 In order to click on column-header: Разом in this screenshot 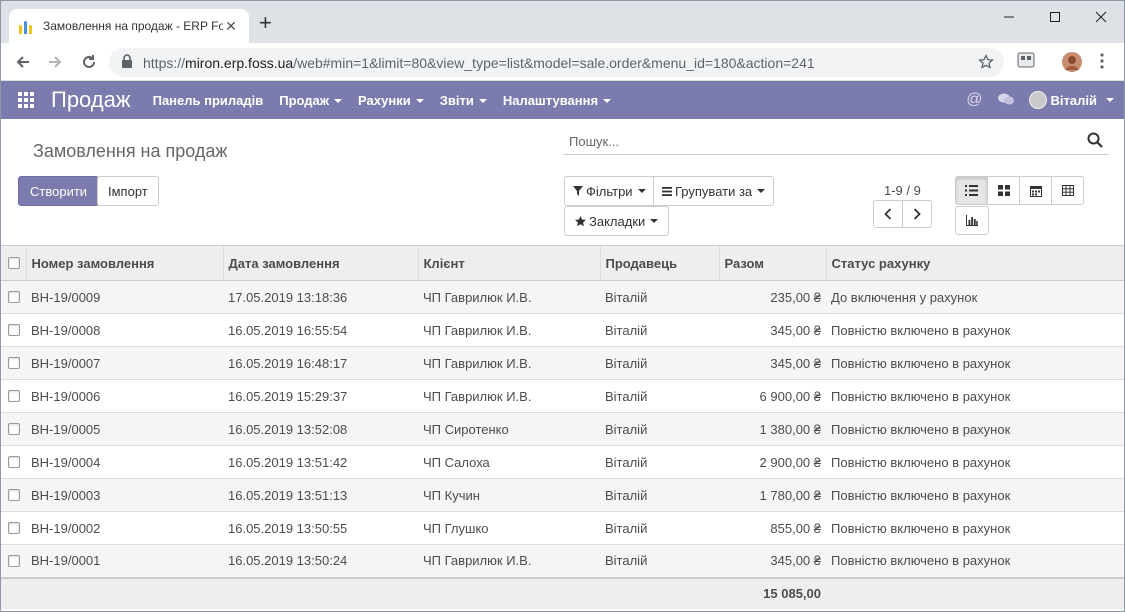, I will do `click(772, 263)`.